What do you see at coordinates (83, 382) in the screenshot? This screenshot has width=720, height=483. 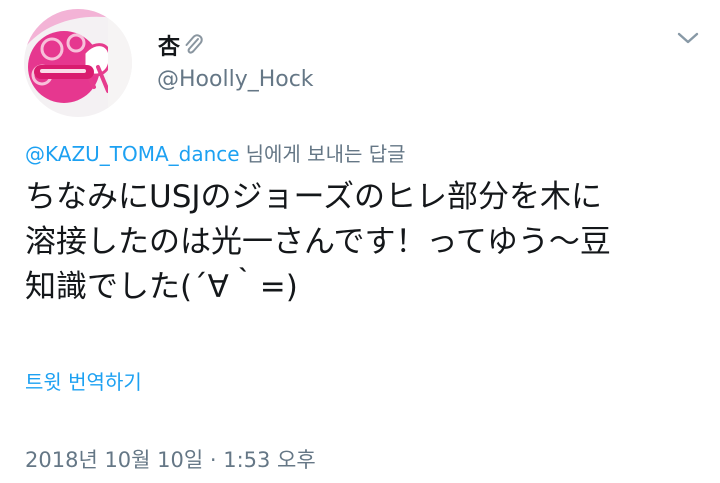 I see `translate-tweet-link: 트윗 번역하기` at bounding box center [83, 382].